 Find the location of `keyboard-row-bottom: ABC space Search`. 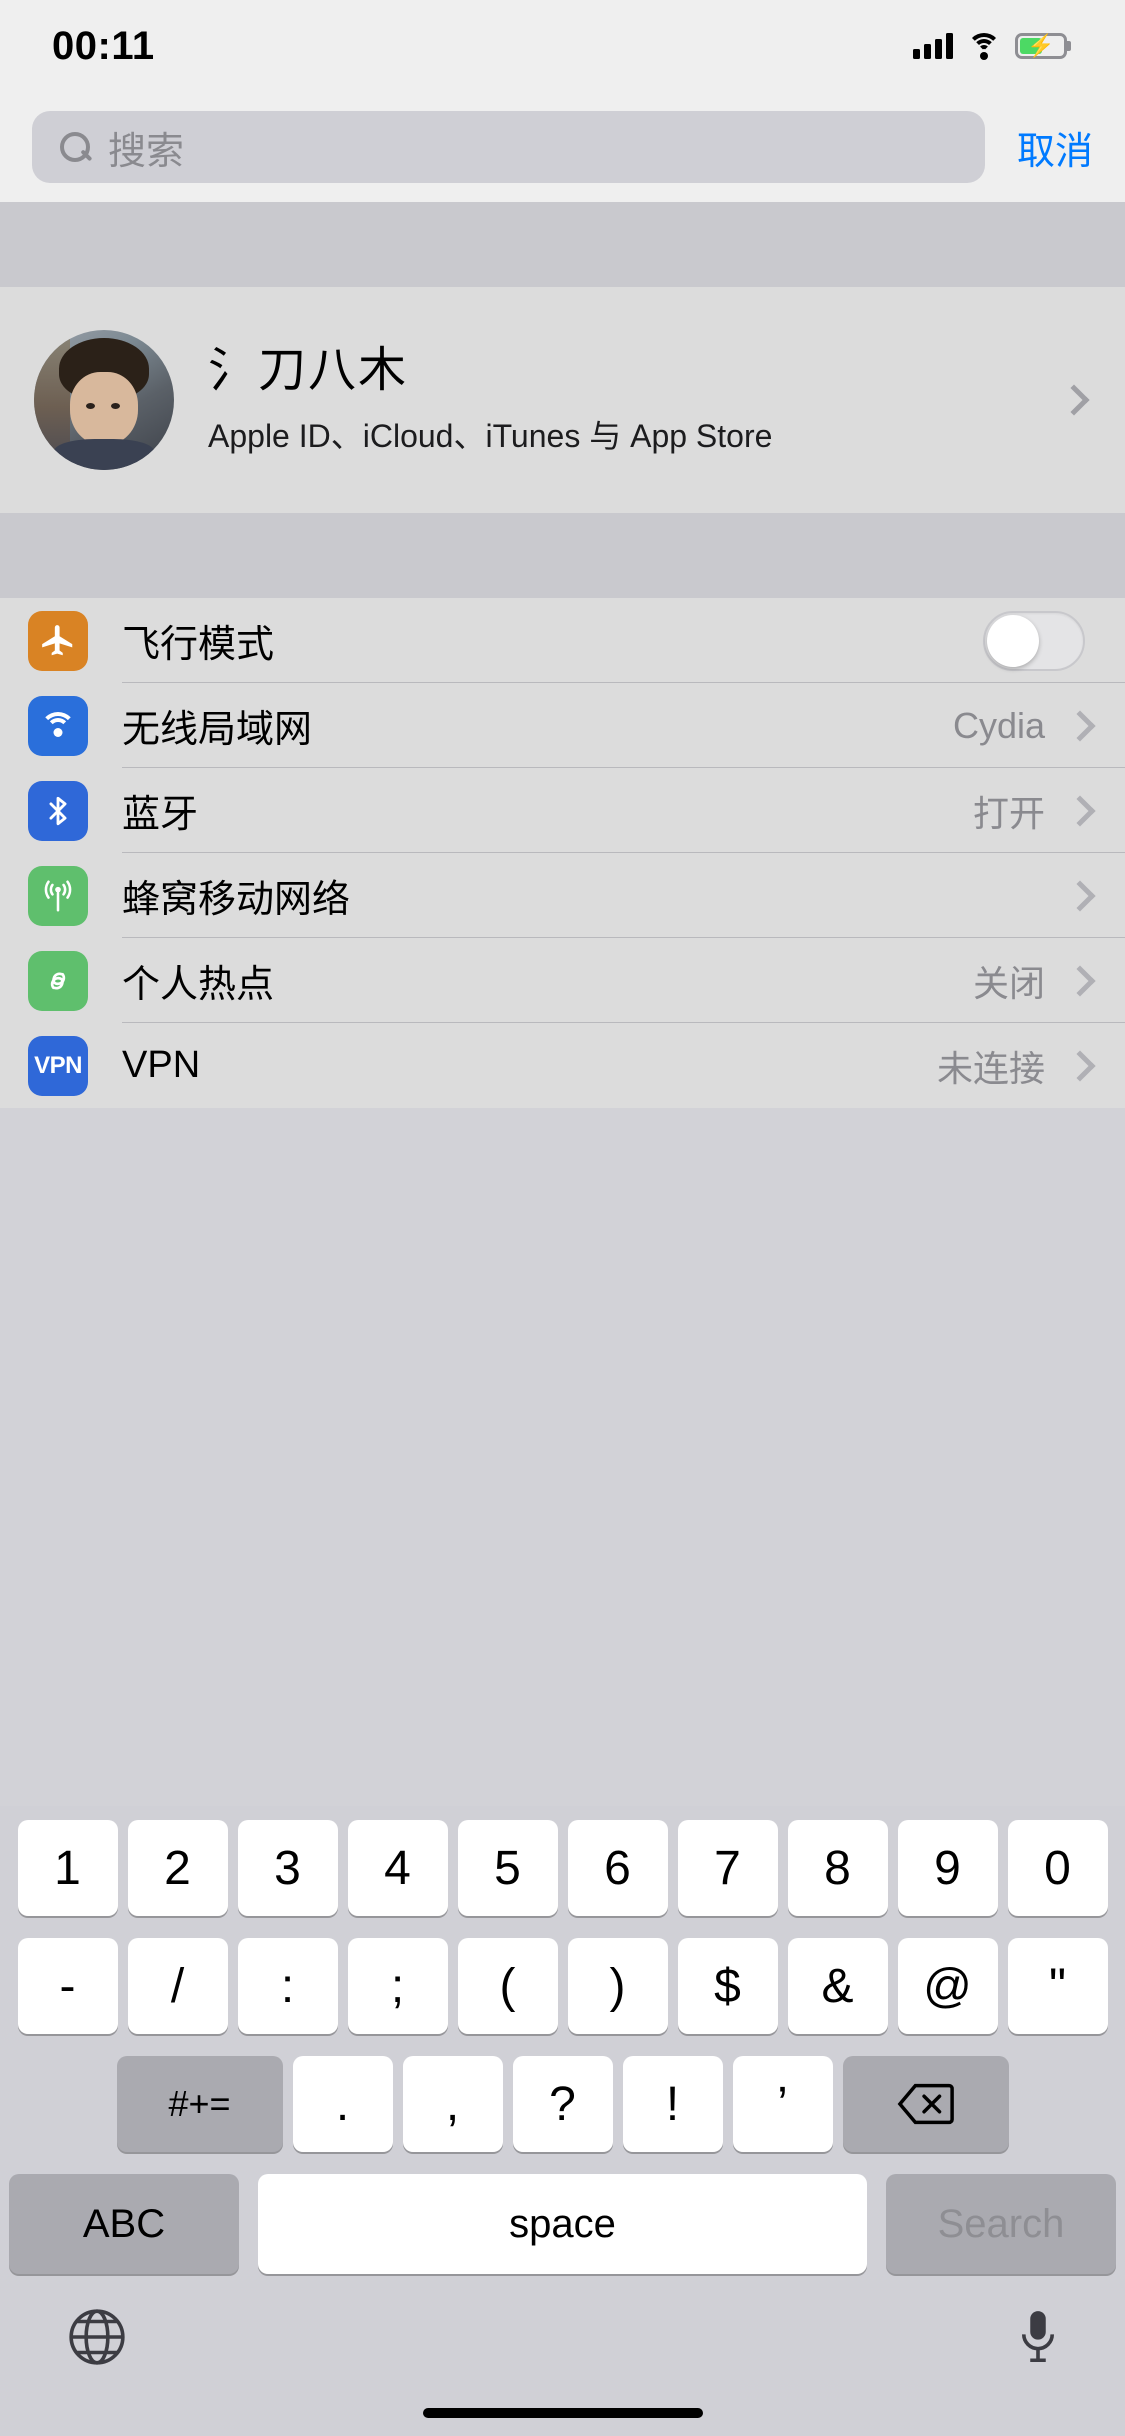

keyboard-row-bottom: ABC space Search is located at coordinates (562, 2224).